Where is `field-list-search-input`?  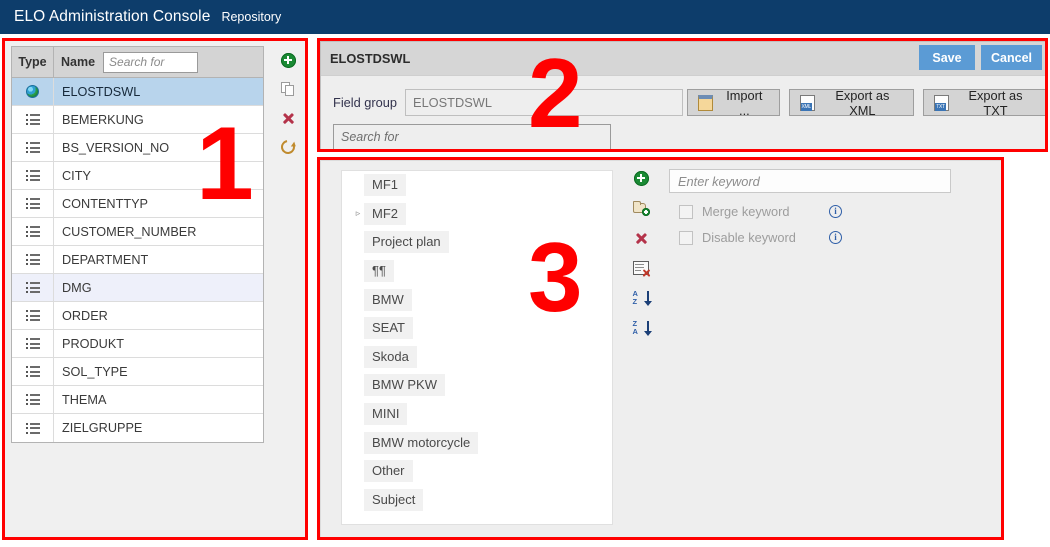 field-list-search-input is located at coordinates (151, 62).